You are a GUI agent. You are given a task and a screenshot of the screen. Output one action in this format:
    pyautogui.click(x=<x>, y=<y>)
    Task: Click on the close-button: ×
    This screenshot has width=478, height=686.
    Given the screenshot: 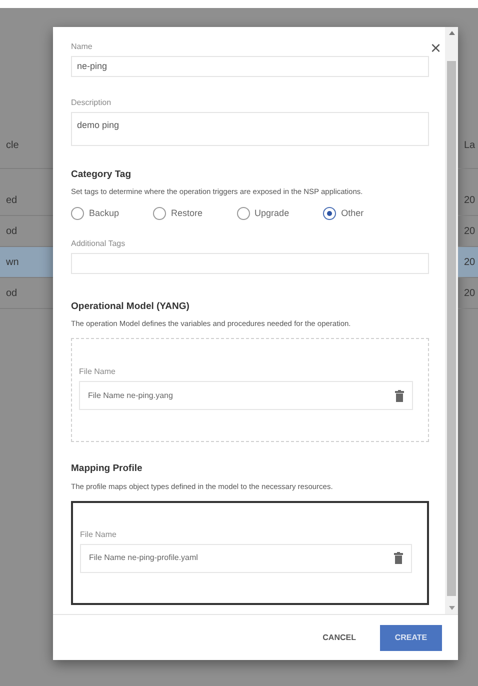 What is the action you would take?
    pyautogui.click(x=435, y=48)
    